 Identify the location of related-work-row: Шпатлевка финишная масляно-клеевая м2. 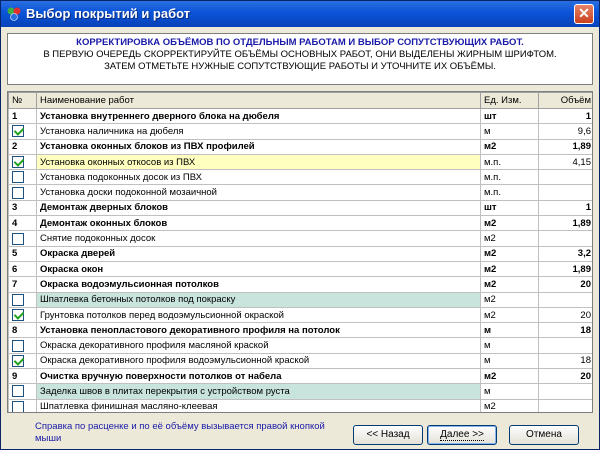
(300, 405).